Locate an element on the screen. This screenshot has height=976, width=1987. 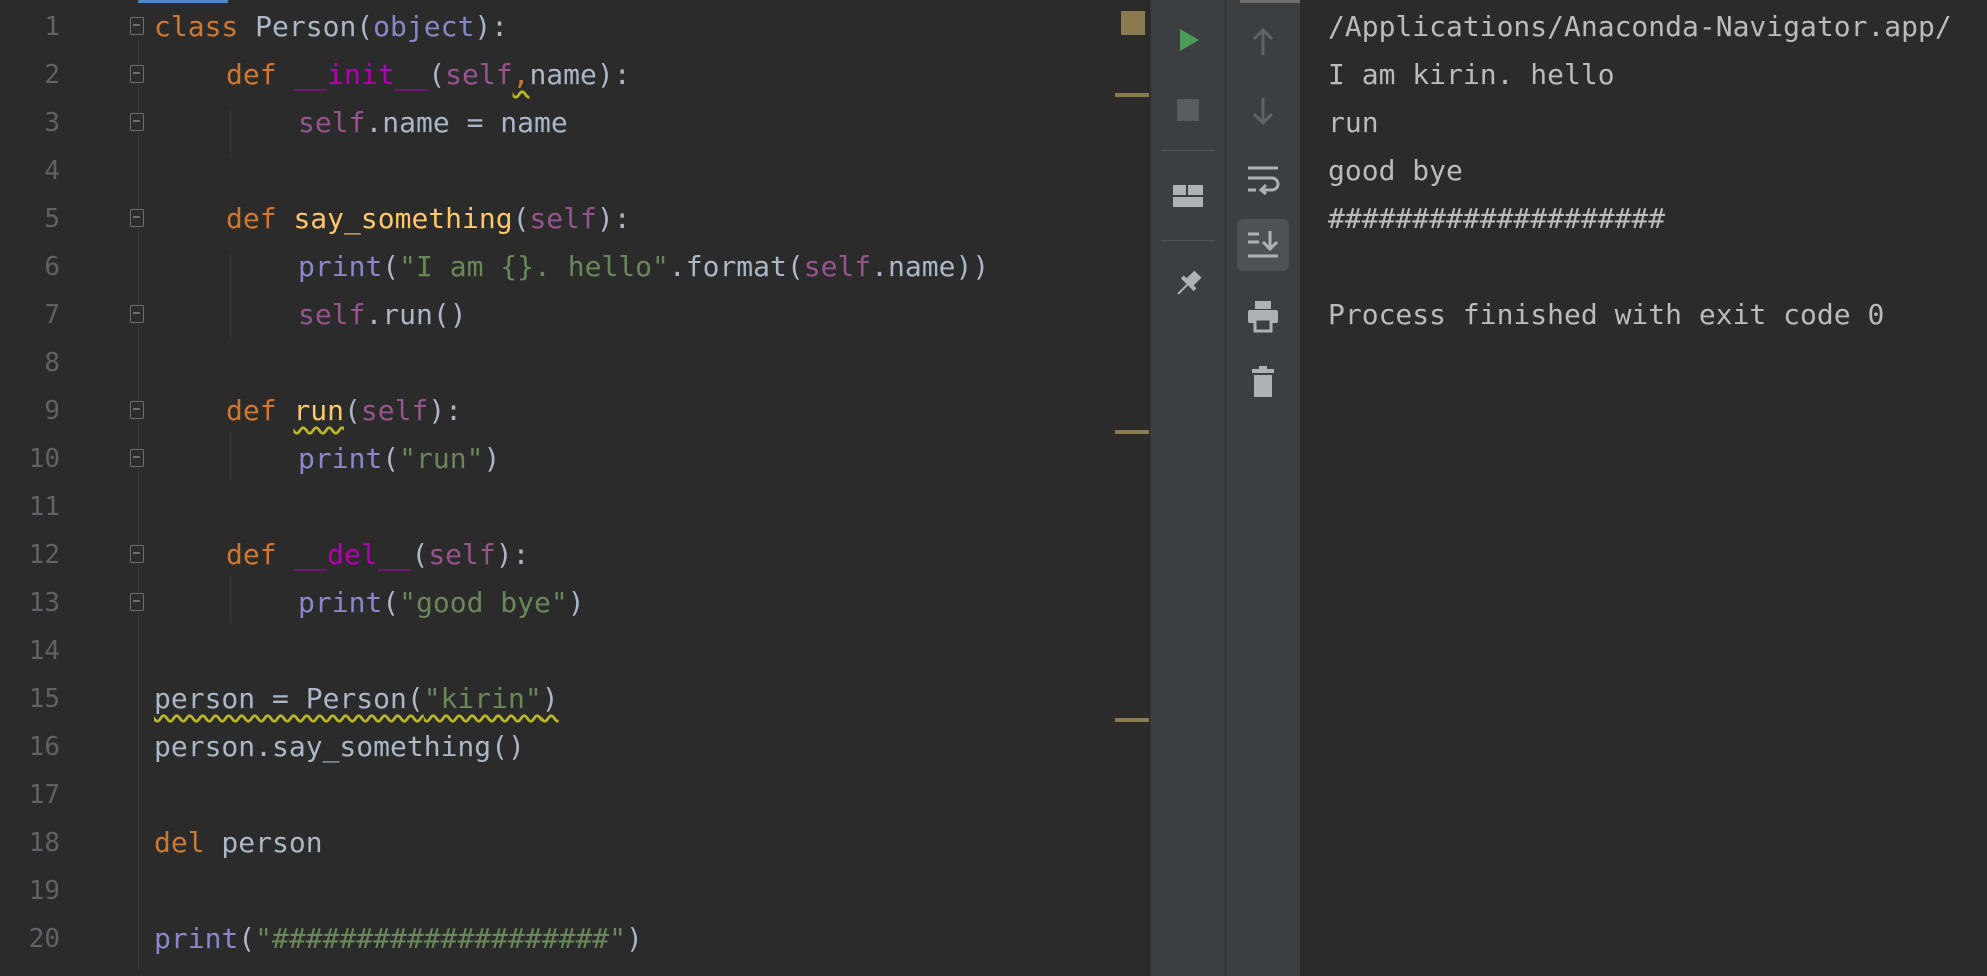
code-line: 5 def say_something(self): is located at coordinates (575, 219).